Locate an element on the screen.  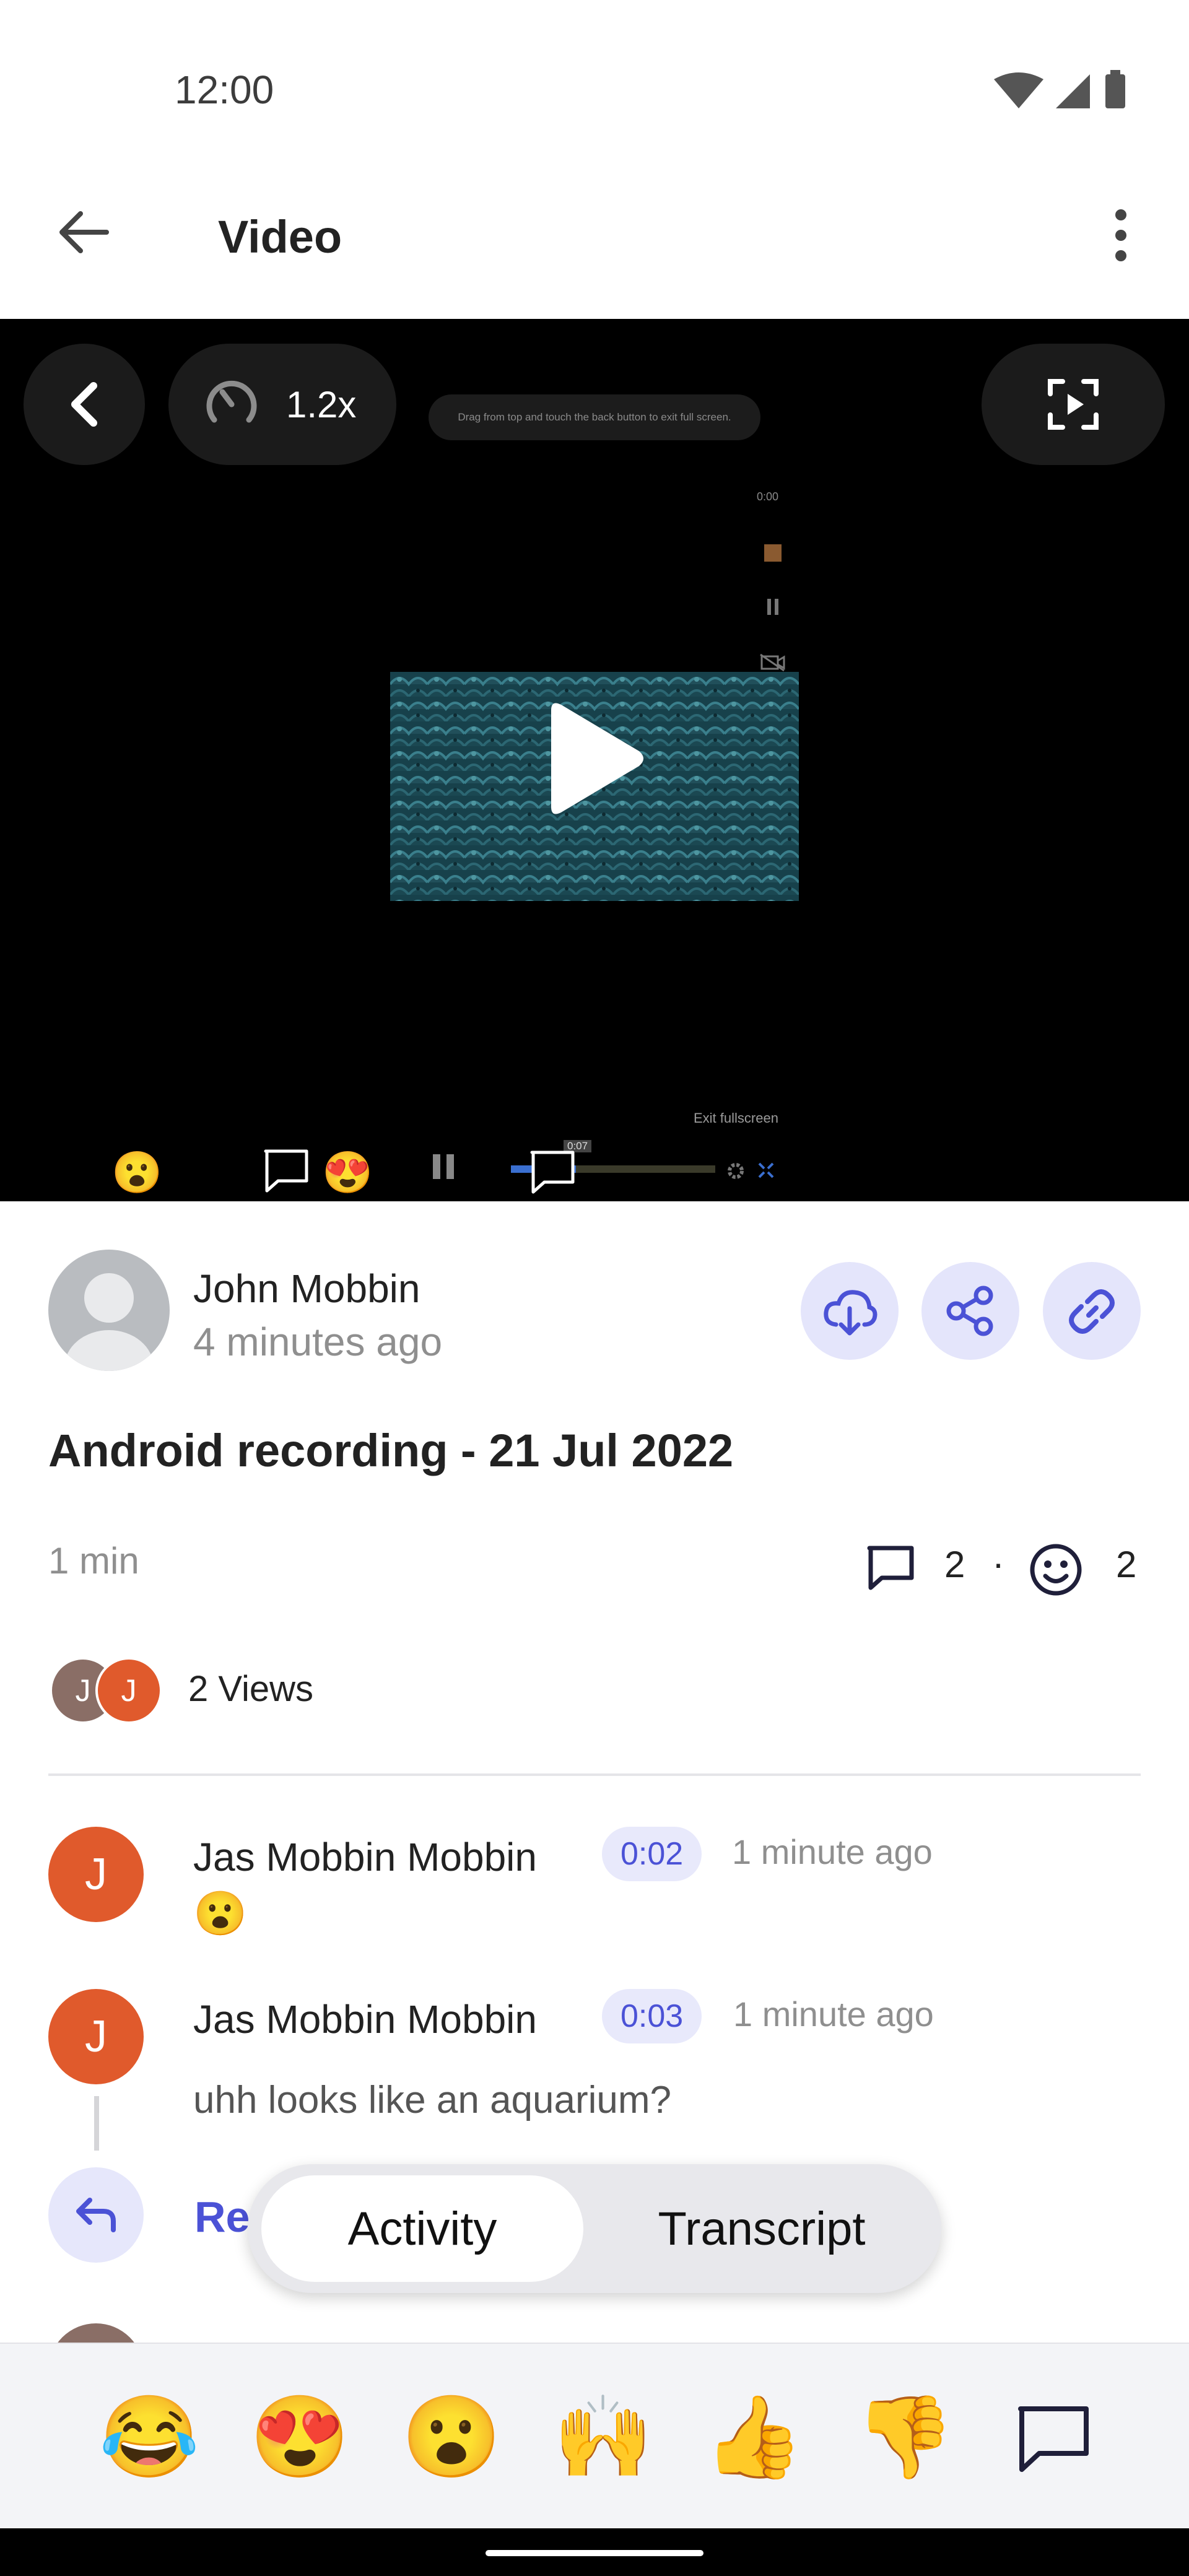
thread-line is located at coordinates (96, 2123).